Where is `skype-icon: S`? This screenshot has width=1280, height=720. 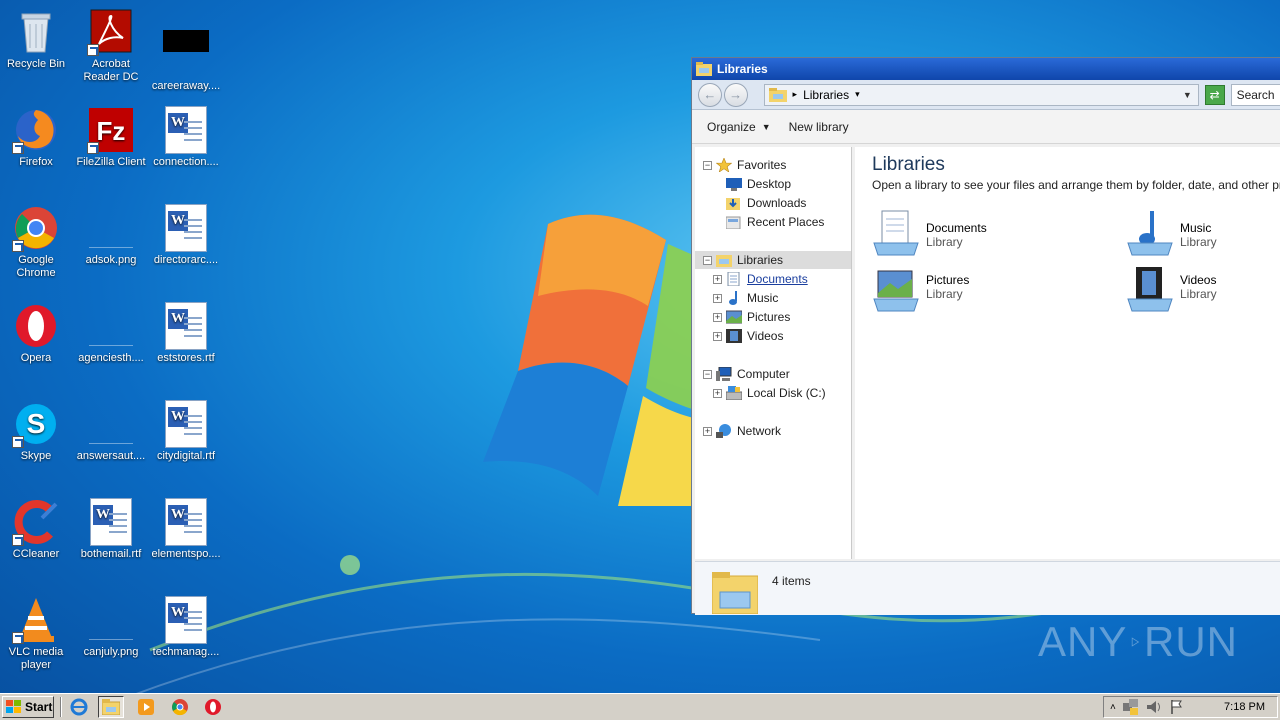
skype-icon: S is located at coordinates (36, 424).